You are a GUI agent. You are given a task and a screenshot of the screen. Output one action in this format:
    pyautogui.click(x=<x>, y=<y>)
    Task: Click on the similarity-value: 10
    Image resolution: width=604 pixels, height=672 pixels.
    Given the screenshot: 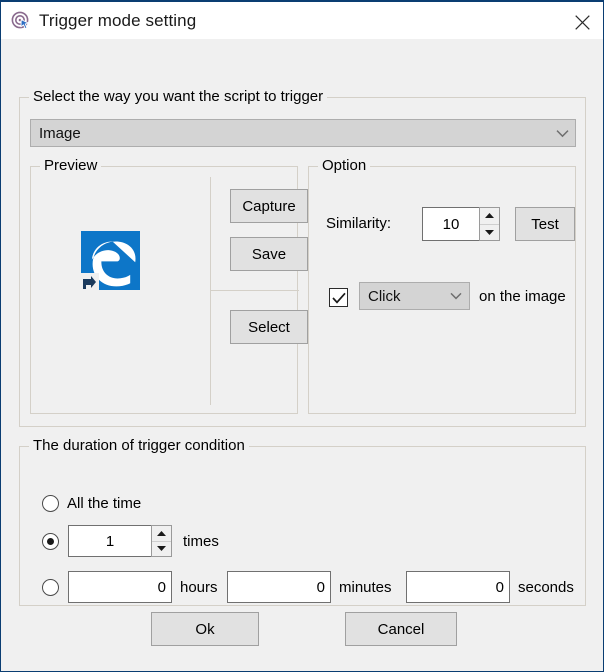 What is the action you would take?
    pyautogui.click(x=450, y=224)
    